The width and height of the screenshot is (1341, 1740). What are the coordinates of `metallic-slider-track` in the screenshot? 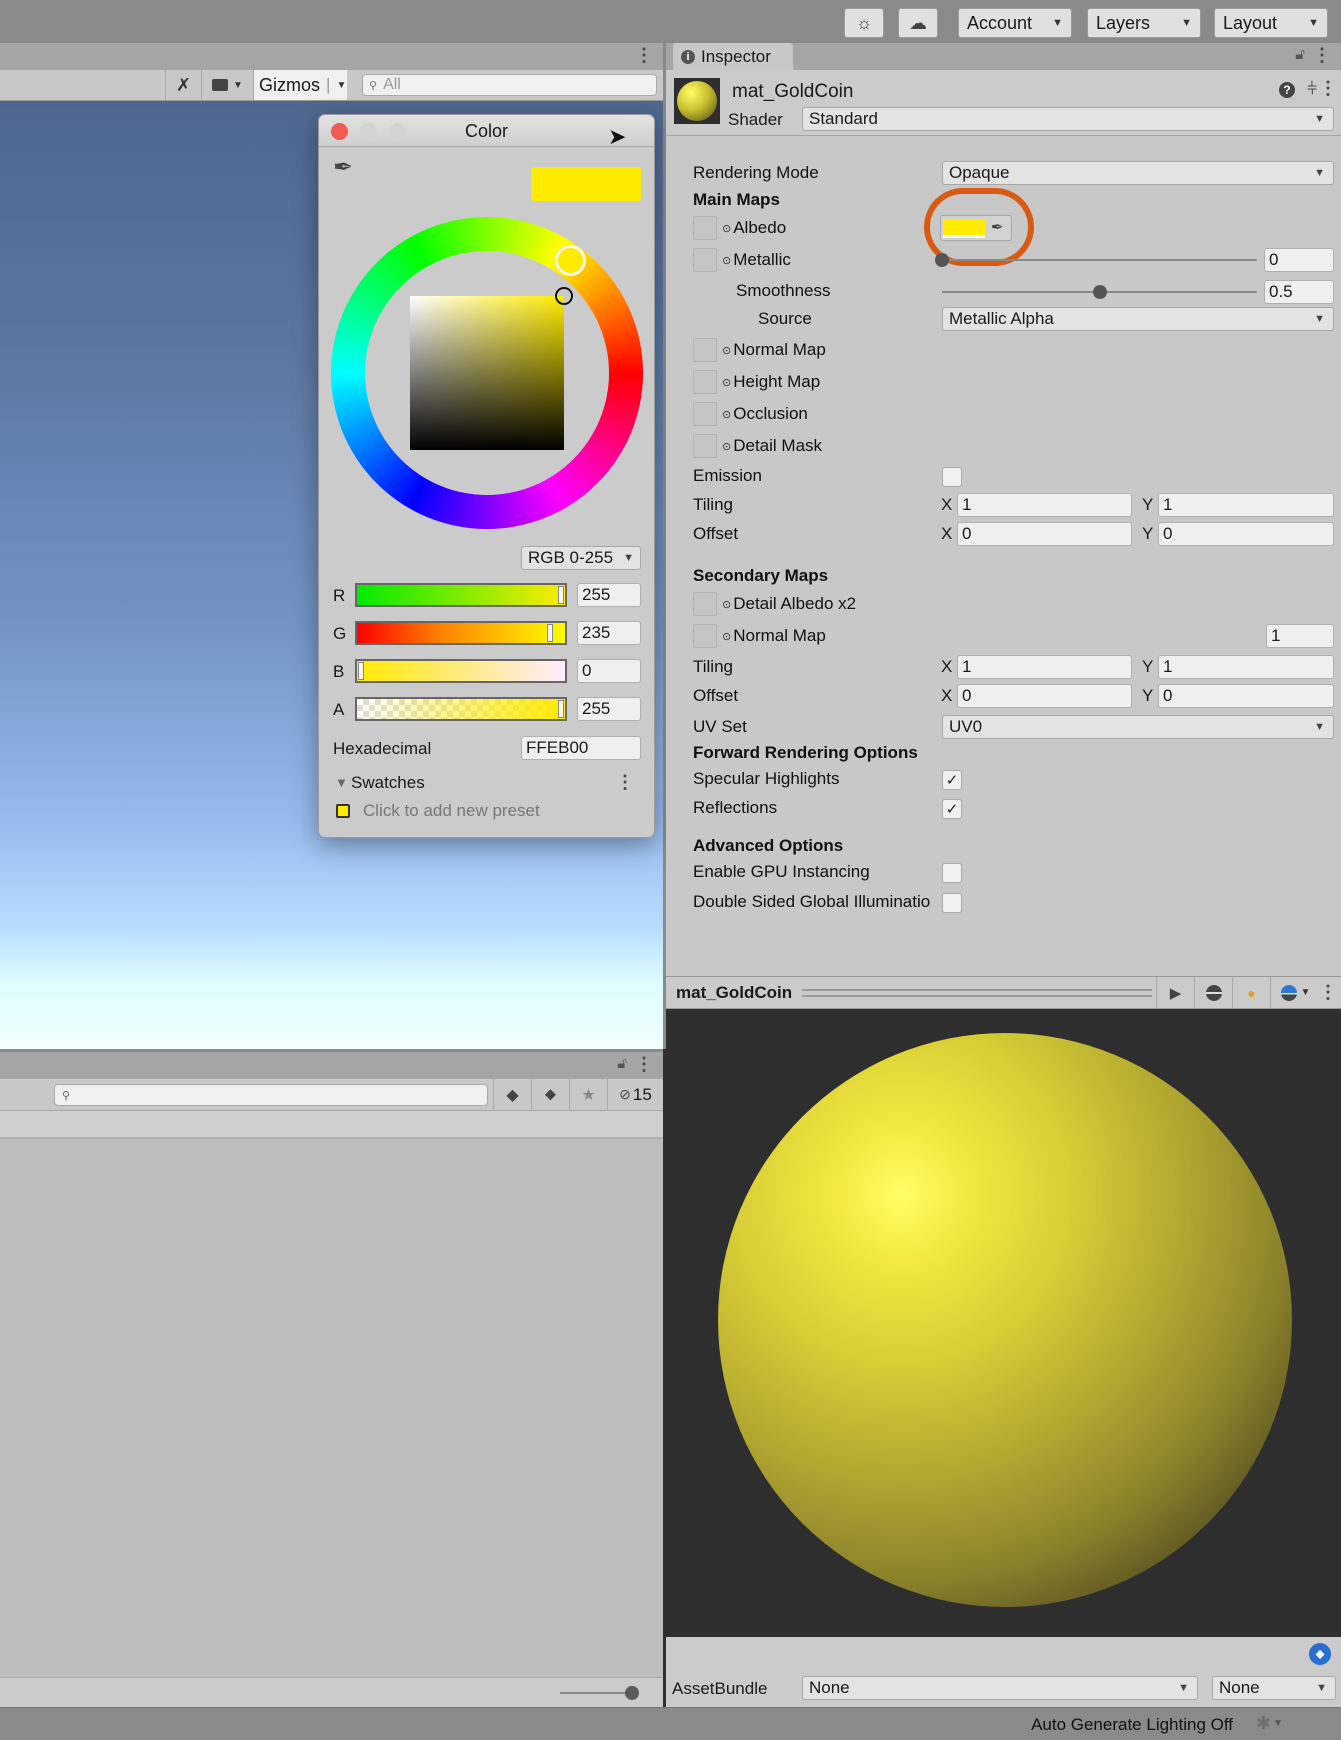 It's located at (1099, 260).